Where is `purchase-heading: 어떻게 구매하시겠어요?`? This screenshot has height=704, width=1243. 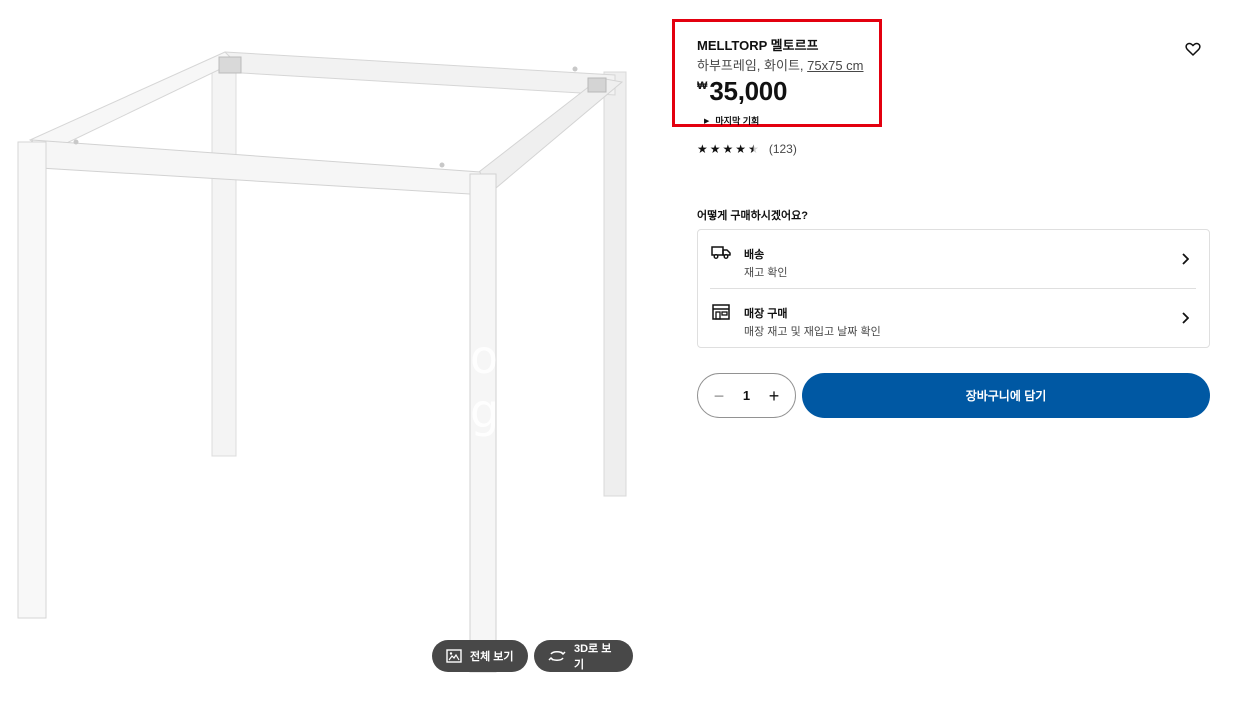
purchase-heading: 어떻게 구매하시겠어요? is located at coordinates (752, 216).